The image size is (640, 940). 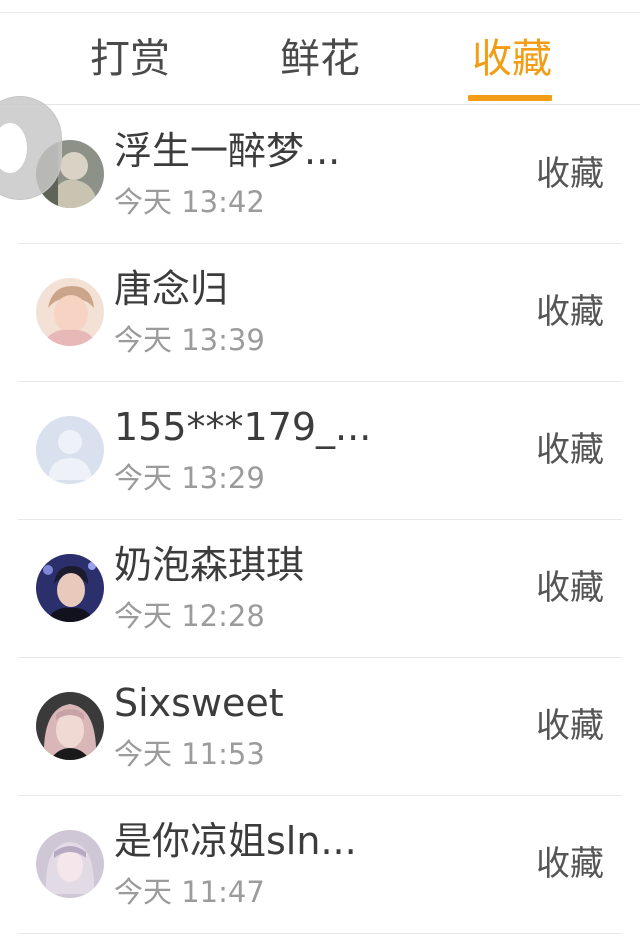 What do you see at coordinates (320, 589) in the screenshot?
I see `list-item: 奶泡森琪琪 今天 12:28 收藏` at bounding box center [320, 589].